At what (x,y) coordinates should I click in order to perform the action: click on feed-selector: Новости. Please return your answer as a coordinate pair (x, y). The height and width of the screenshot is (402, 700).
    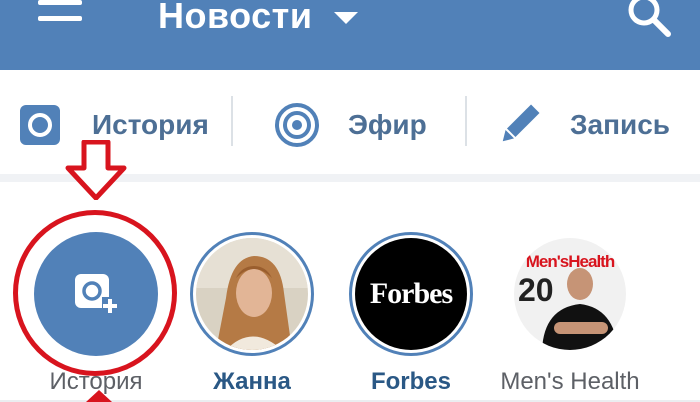
    Looking at the image, I should click on (258, 22).